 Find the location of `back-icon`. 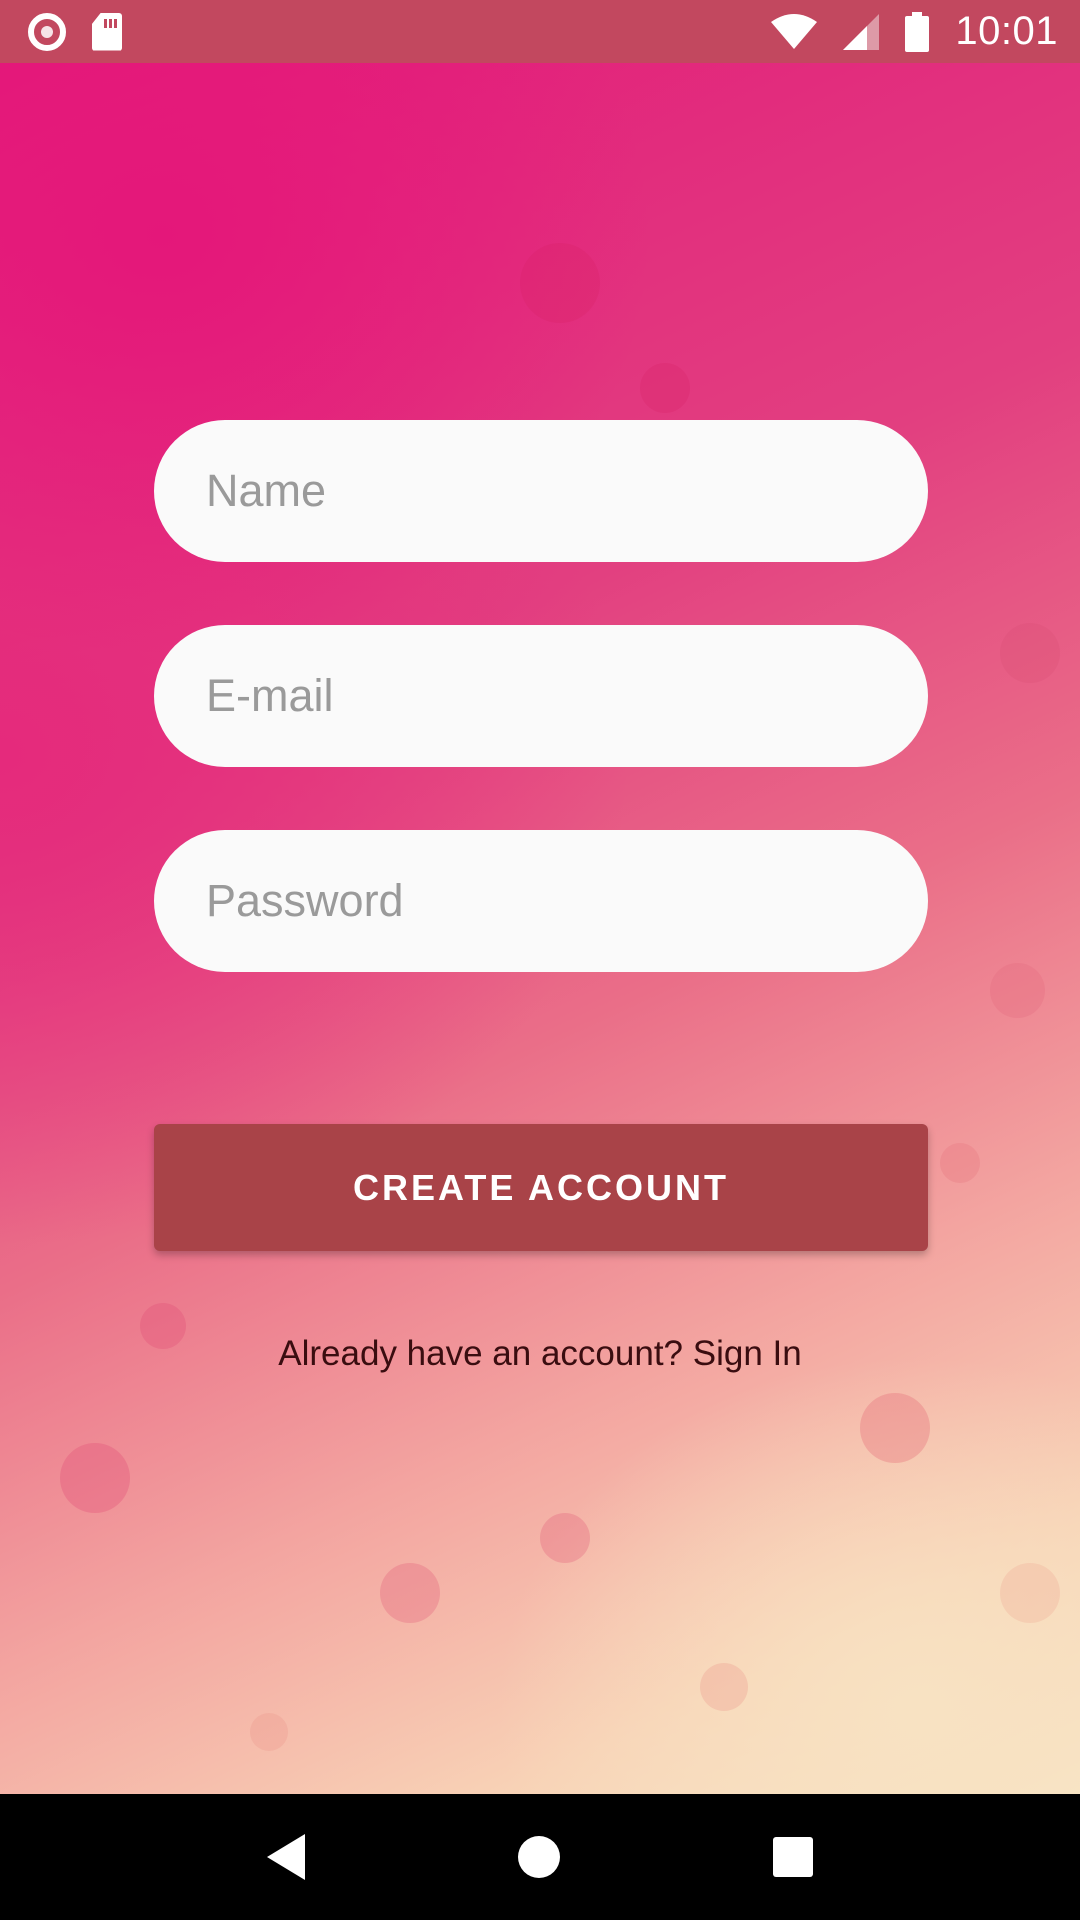

back-icon is located at coordinates (285, 1857).